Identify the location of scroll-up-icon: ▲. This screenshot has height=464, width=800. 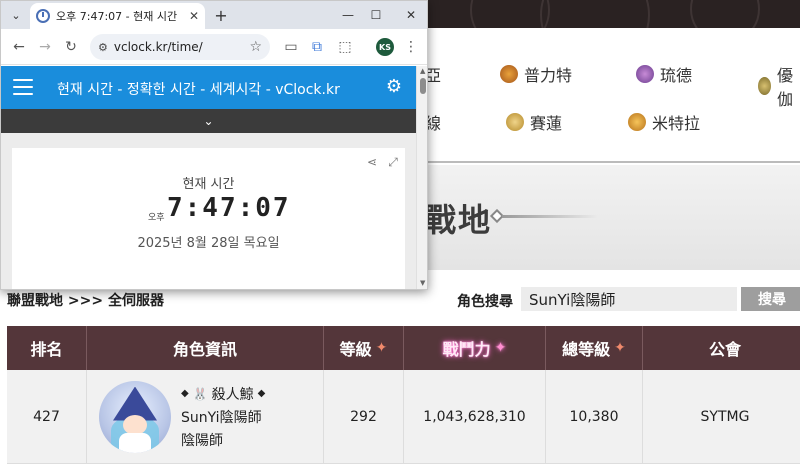
(422, 71).